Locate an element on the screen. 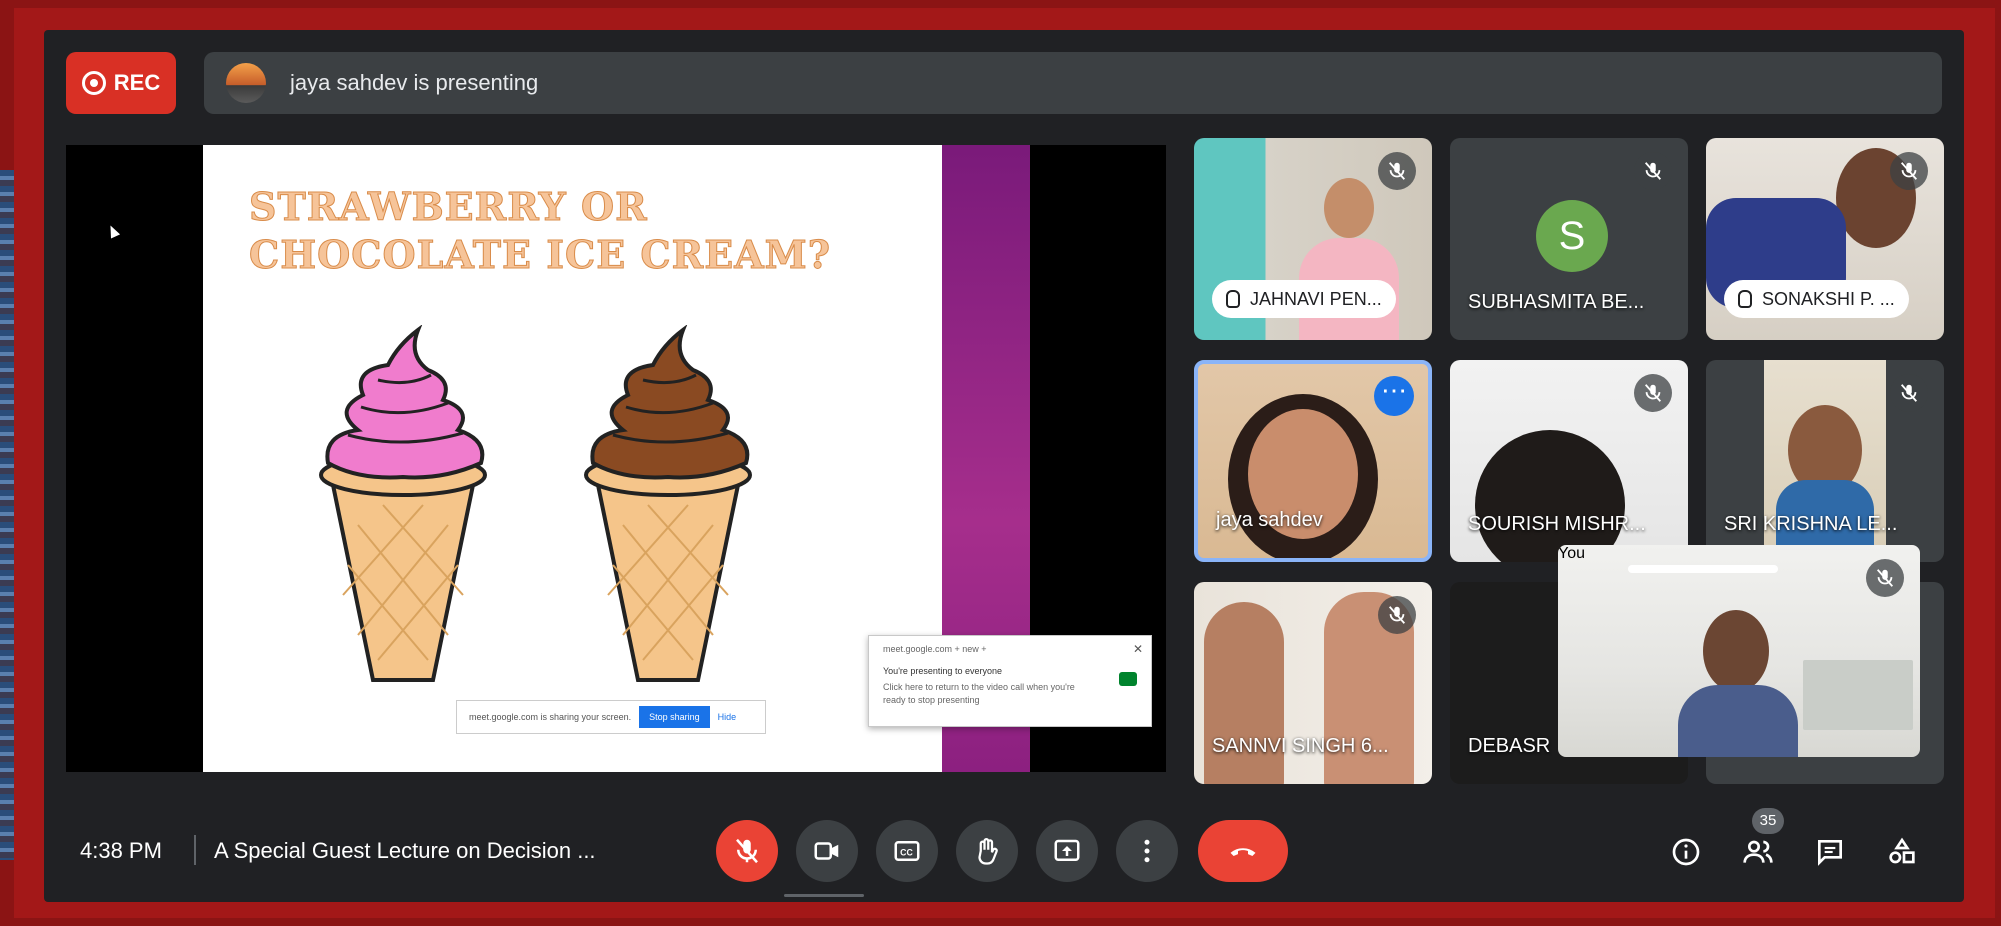 This screenshot has height=926, width=2001. more-options-button is located at coordinates (1147, 851).